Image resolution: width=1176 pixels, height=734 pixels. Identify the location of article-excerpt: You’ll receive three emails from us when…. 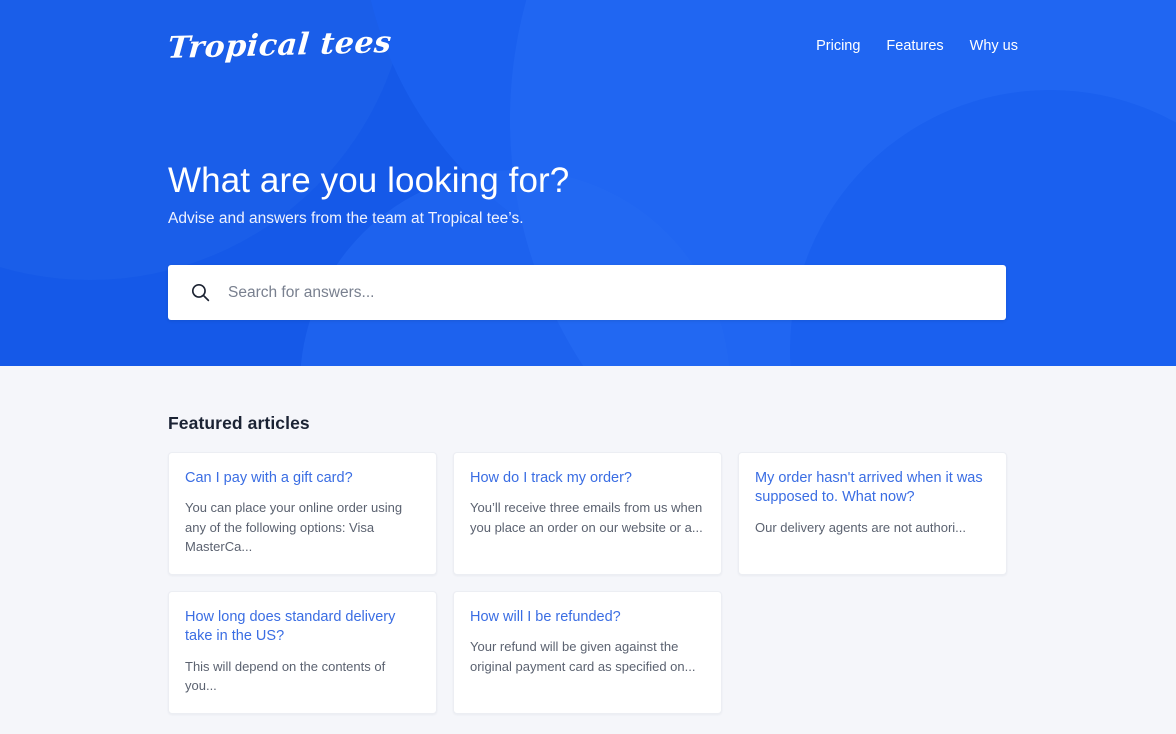
(586, 517).